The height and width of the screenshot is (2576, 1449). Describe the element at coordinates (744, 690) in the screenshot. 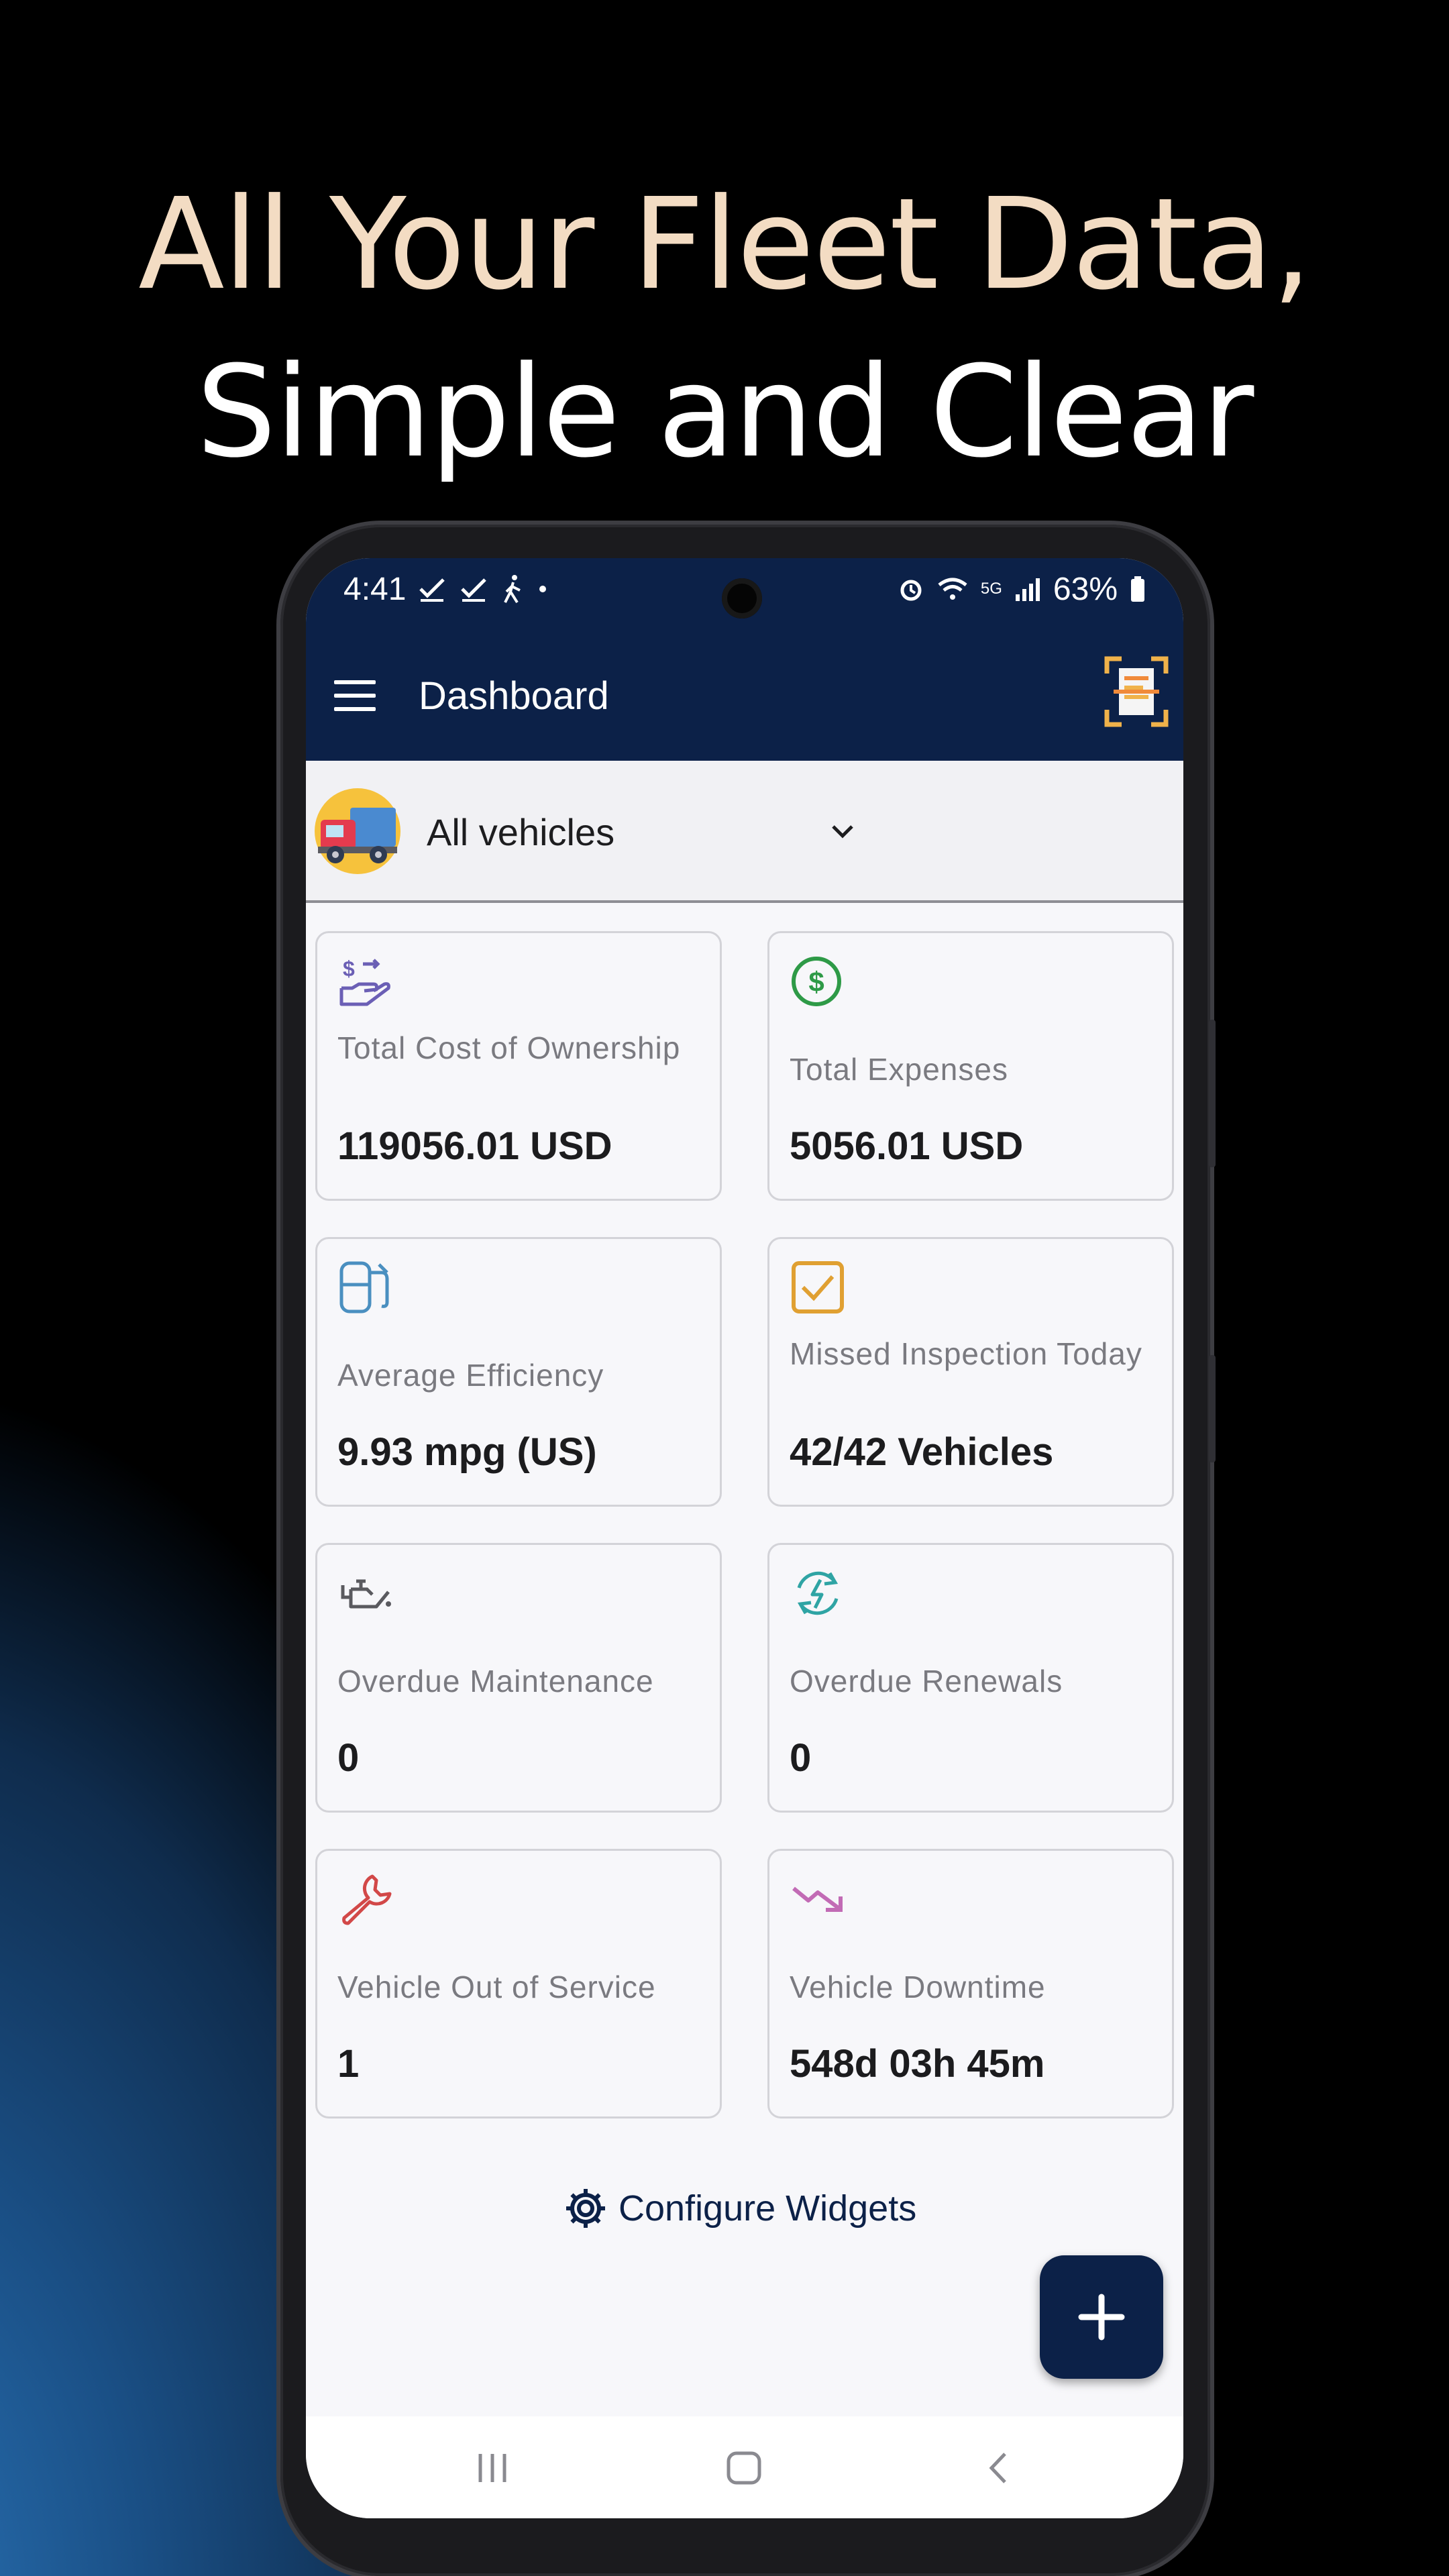

I see `app-bar: Dashboard` at that location.